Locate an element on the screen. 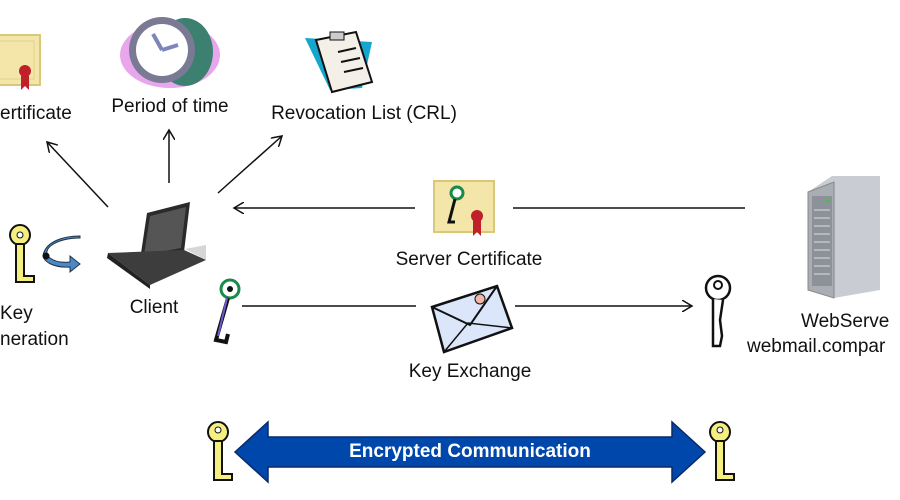  crl-label: Revocation List (CRL) is located at coordinates (364, 113).